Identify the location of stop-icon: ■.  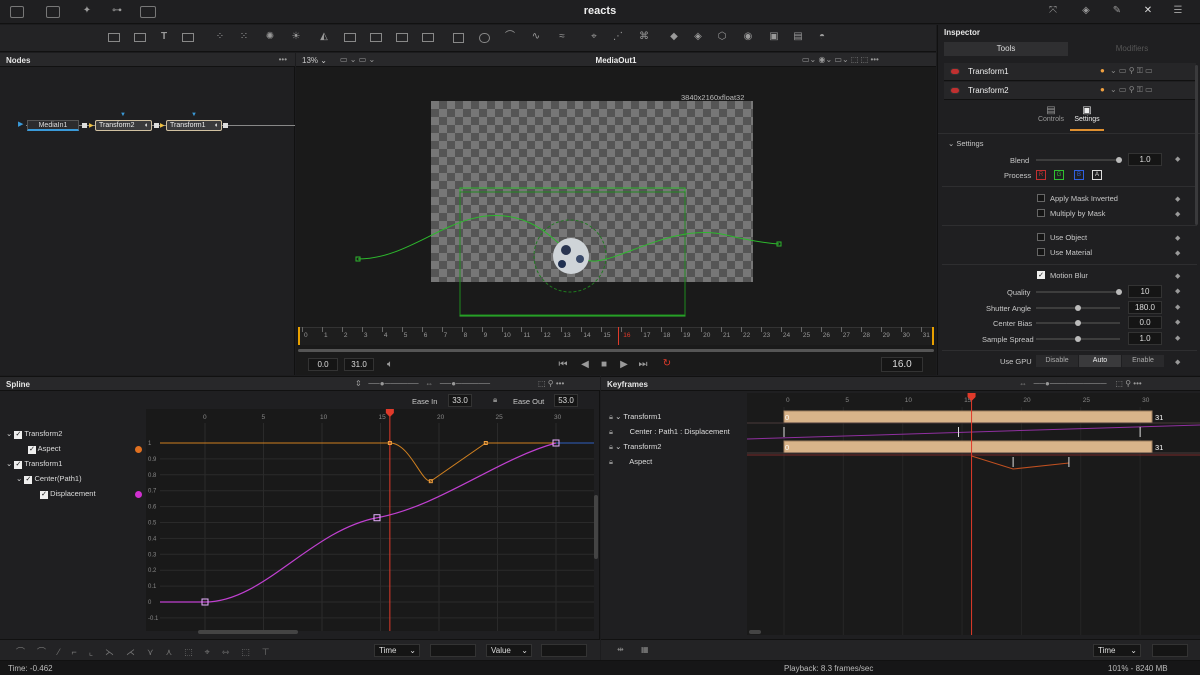
(604, 365).